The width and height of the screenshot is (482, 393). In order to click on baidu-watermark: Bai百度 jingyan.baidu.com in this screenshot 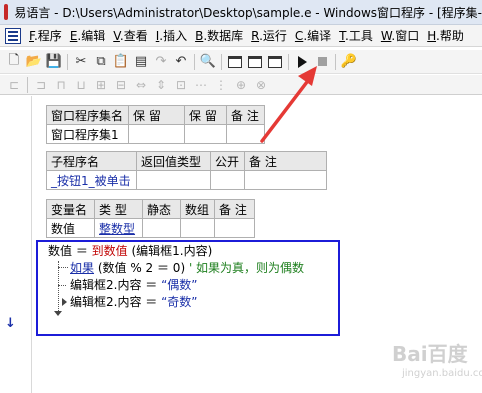, I will do `click(427, 360)`.